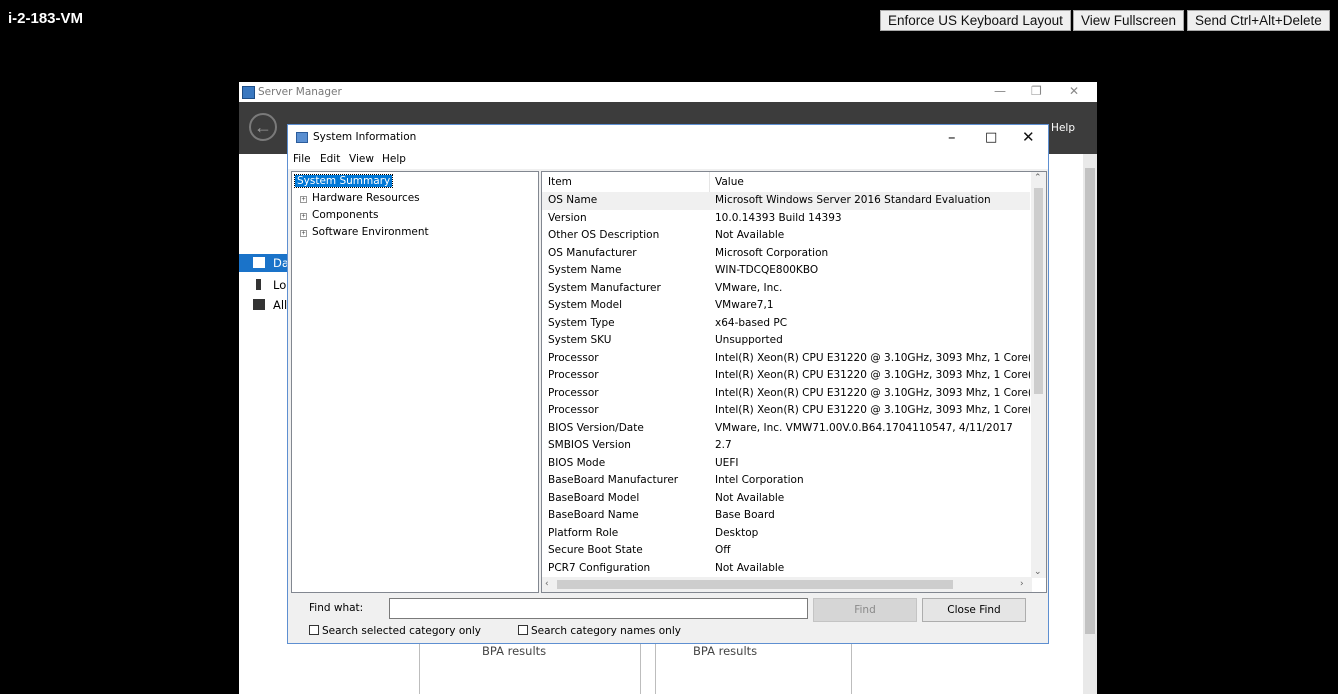 The height and width of the screenshot is (694, 1338). I want to click on vm-name: i-2-183-VM, so click(46, 18).